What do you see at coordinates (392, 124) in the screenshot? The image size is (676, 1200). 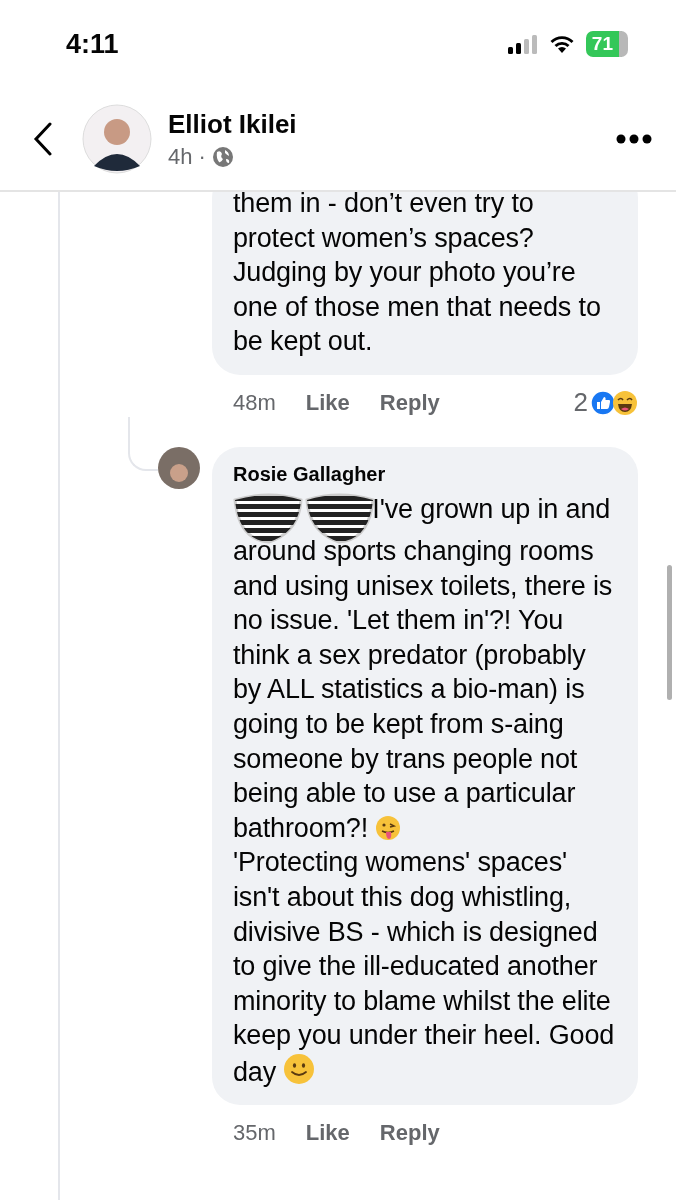 I see `author-name: Elliot Ikilei` at bounding box center [392, 124].